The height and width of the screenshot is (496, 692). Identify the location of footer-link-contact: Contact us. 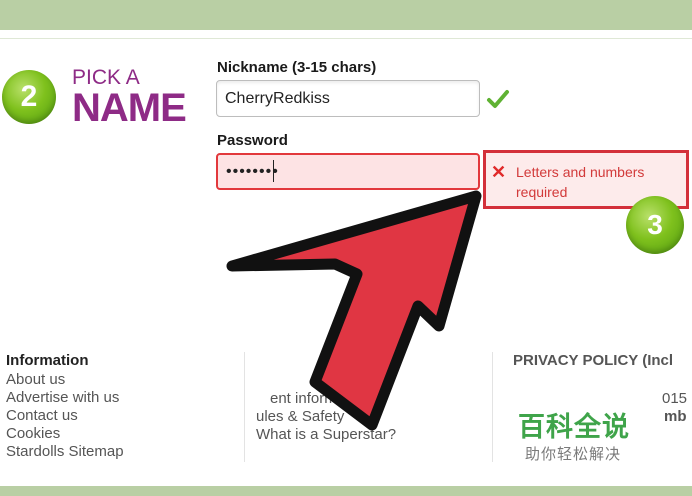
(65, 416).